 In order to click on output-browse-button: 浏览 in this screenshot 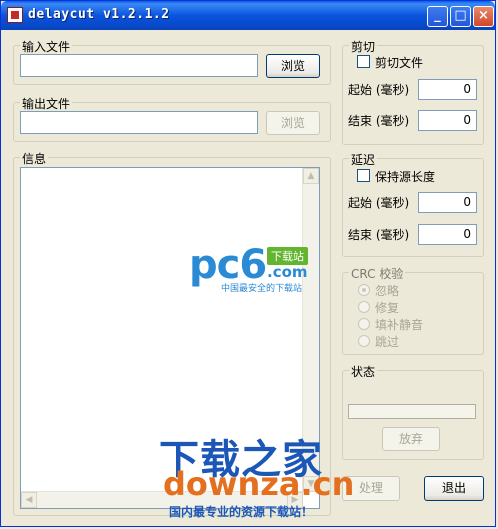, I will do `click(293, 123)`.